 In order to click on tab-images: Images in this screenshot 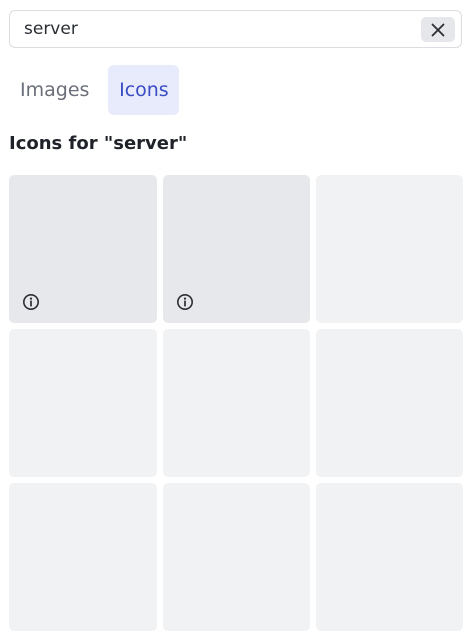, I will do `click(54, 90)`.